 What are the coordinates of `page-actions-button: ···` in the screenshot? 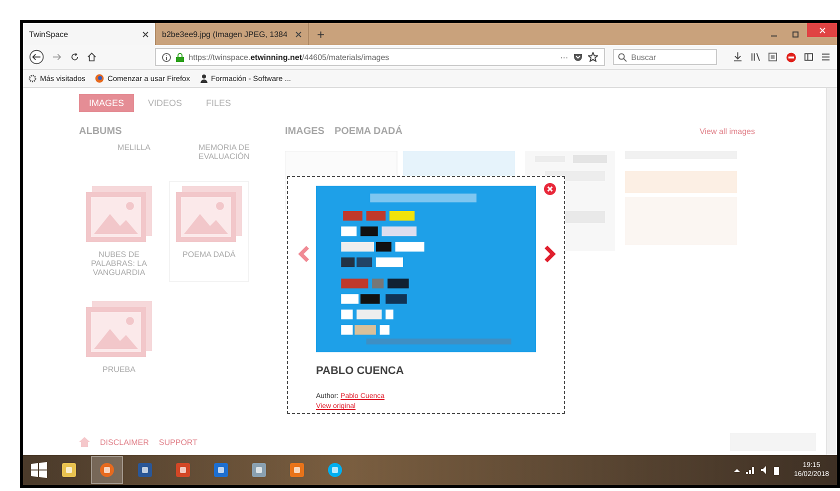 It's located at (564, 57).